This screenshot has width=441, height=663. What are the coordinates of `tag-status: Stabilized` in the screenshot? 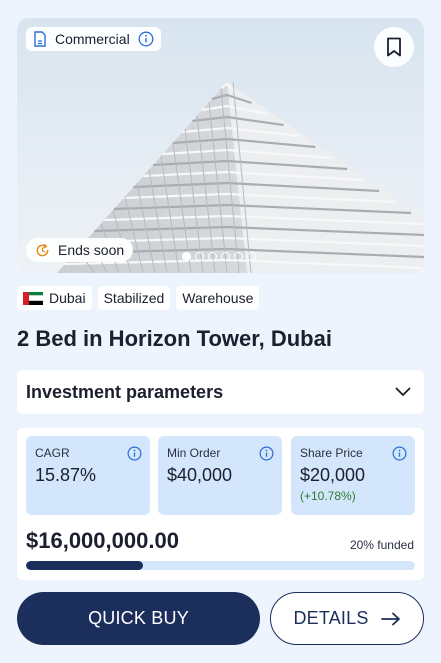 It's located at (134, 298).